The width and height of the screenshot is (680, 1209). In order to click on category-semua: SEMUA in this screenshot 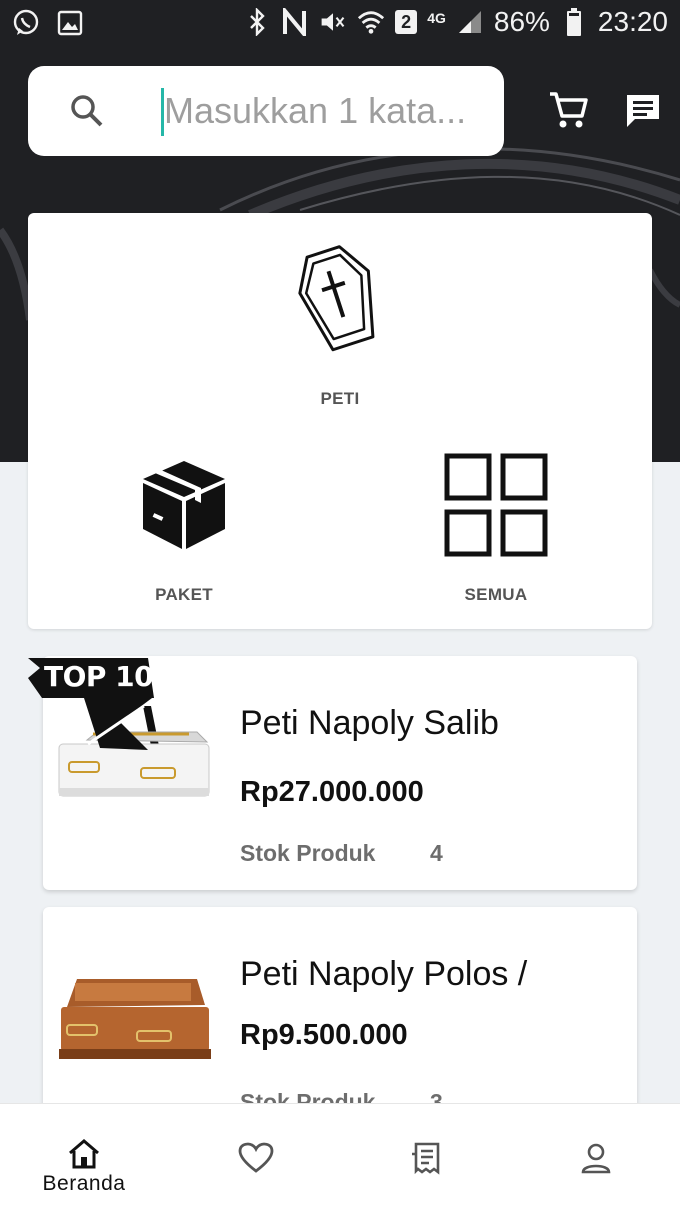, I will do `click(496, 529)`.